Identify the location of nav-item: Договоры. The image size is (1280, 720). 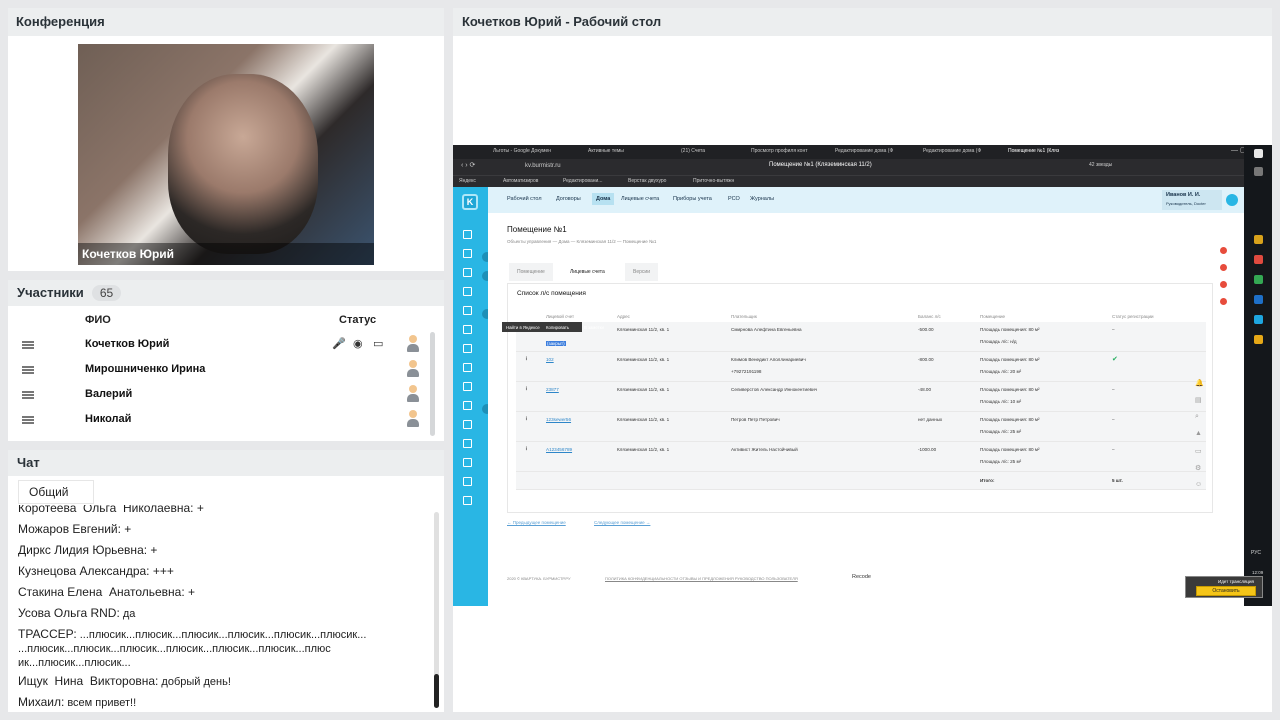
(568, 199).